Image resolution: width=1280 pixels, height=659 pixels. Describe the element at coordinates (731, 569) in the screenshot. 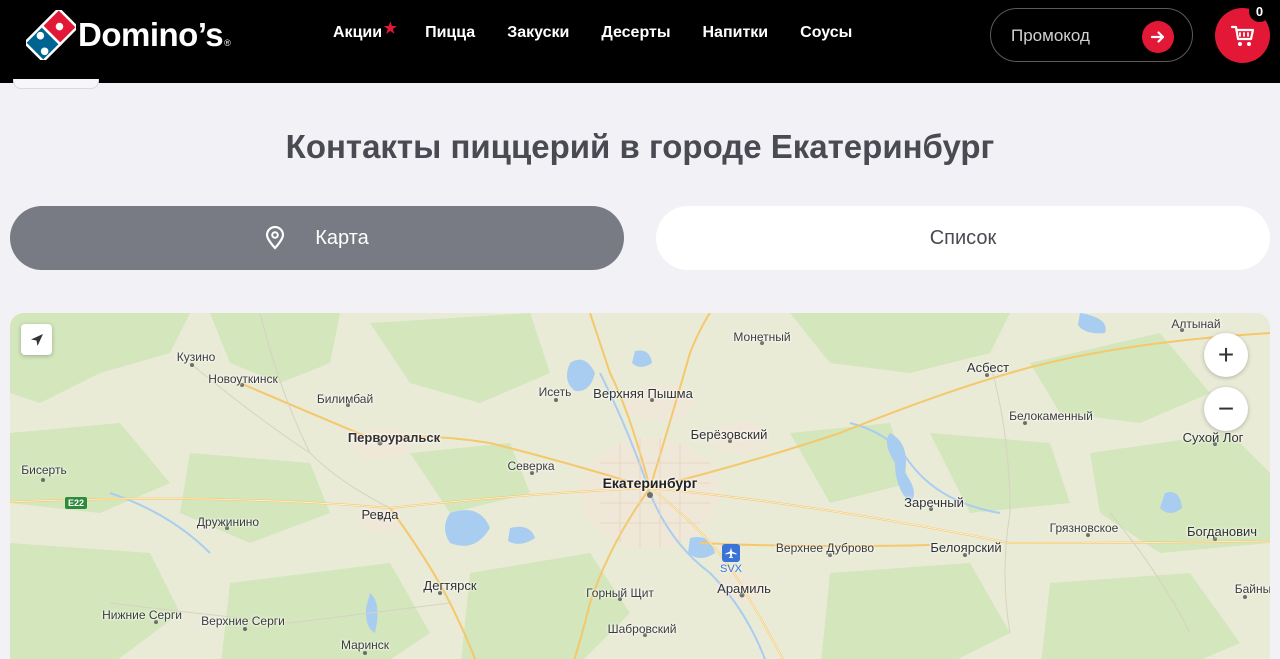

I see `airport-code-label: SVX` at that location.